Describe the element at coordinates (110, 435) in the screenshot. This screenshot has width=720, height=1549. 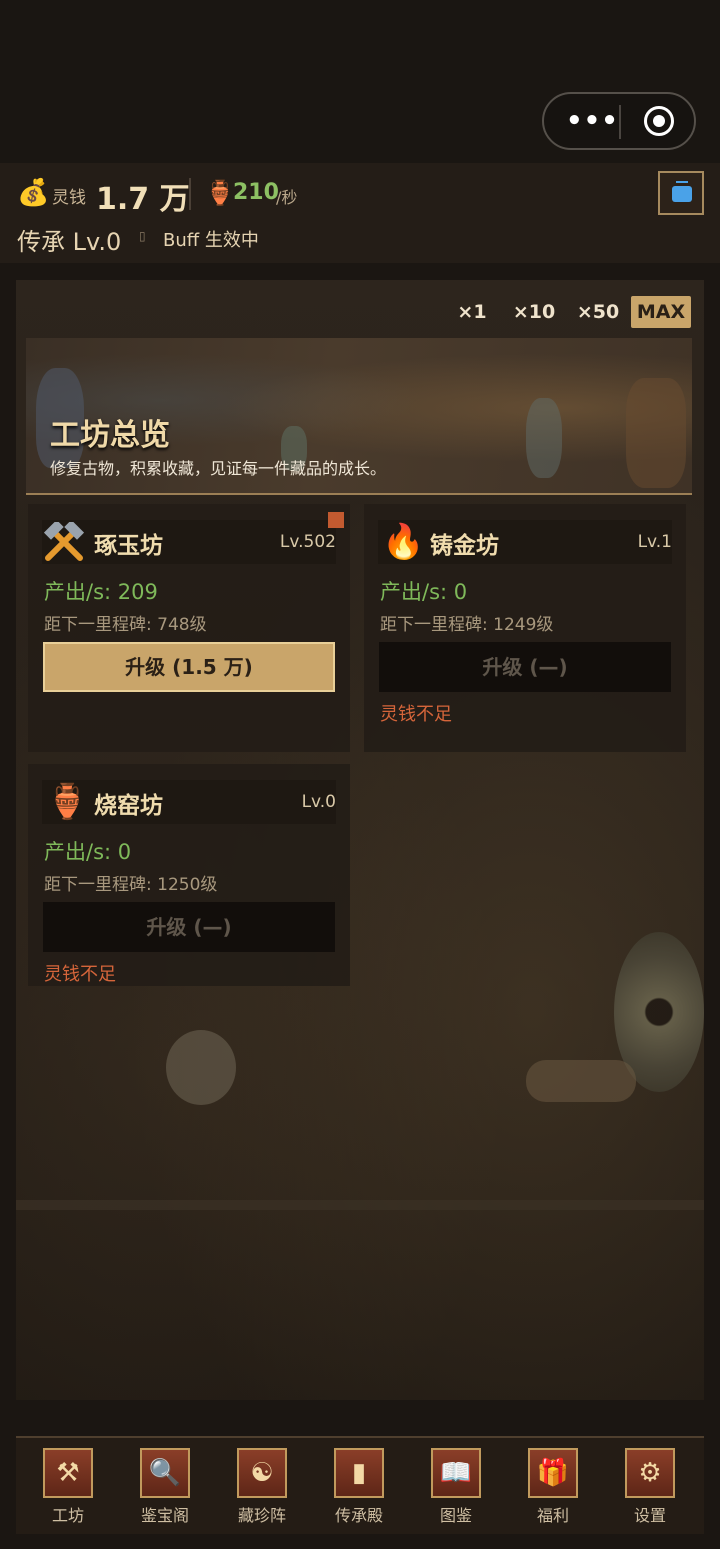
I see `banner-title: 工坊总览` at that location.